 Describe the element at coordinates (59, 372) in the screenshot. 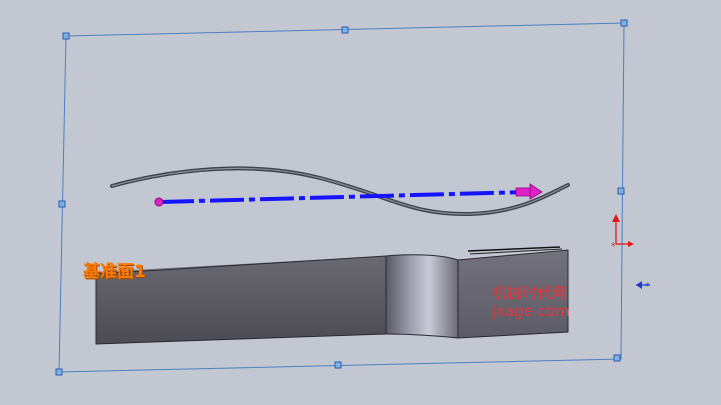

I see `plane-handle-bottom-left` at that location.